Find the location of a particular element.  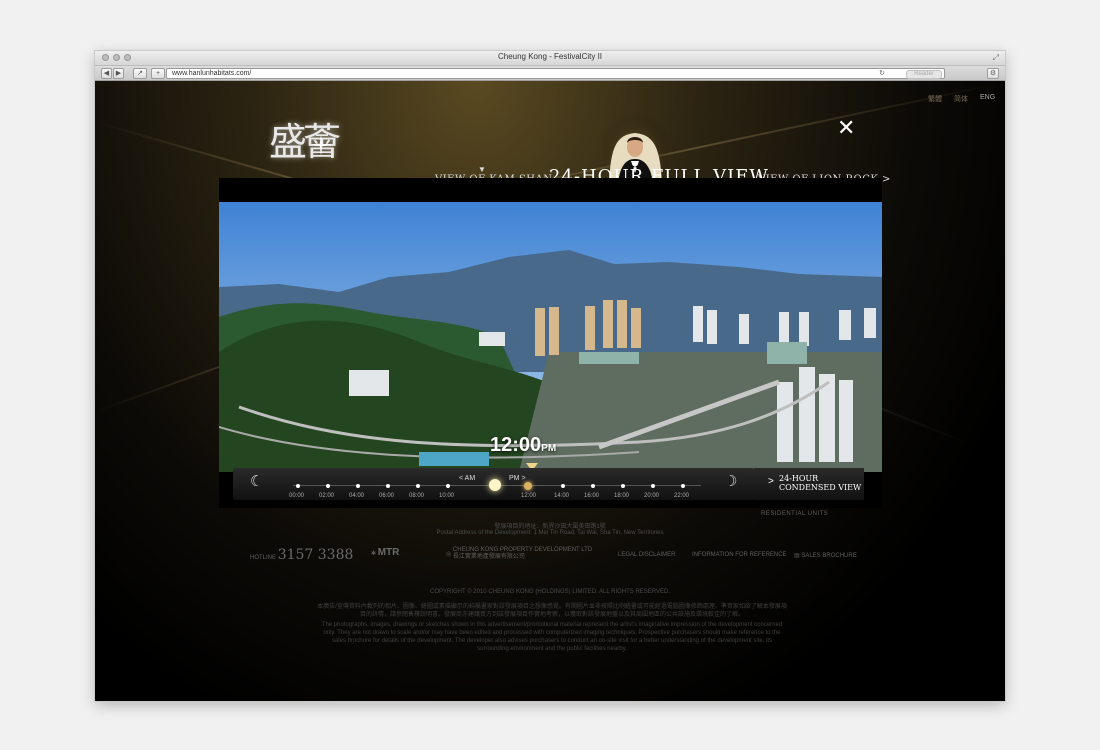

settings-gear-icon: ⚙ is located at coordinates (993, 73).